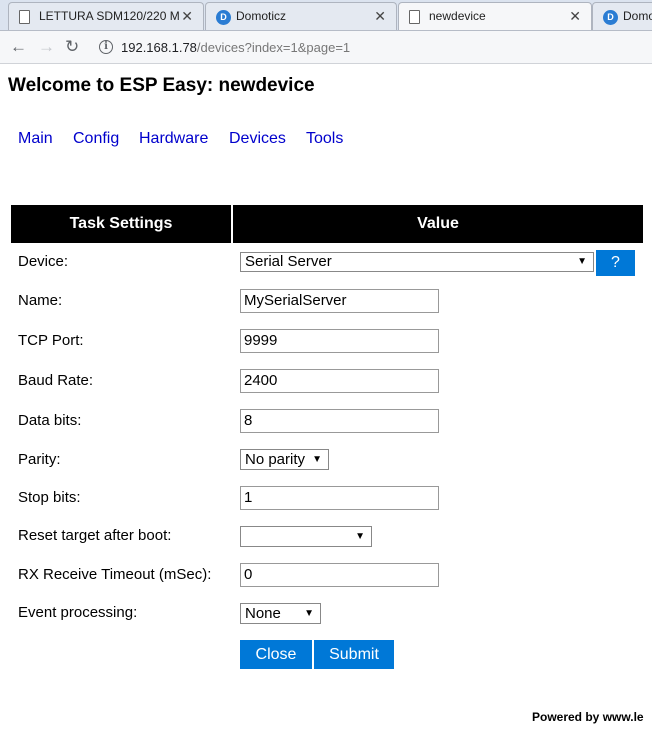  I want to click on rx-timeout-input: 0, so click(339, 575).